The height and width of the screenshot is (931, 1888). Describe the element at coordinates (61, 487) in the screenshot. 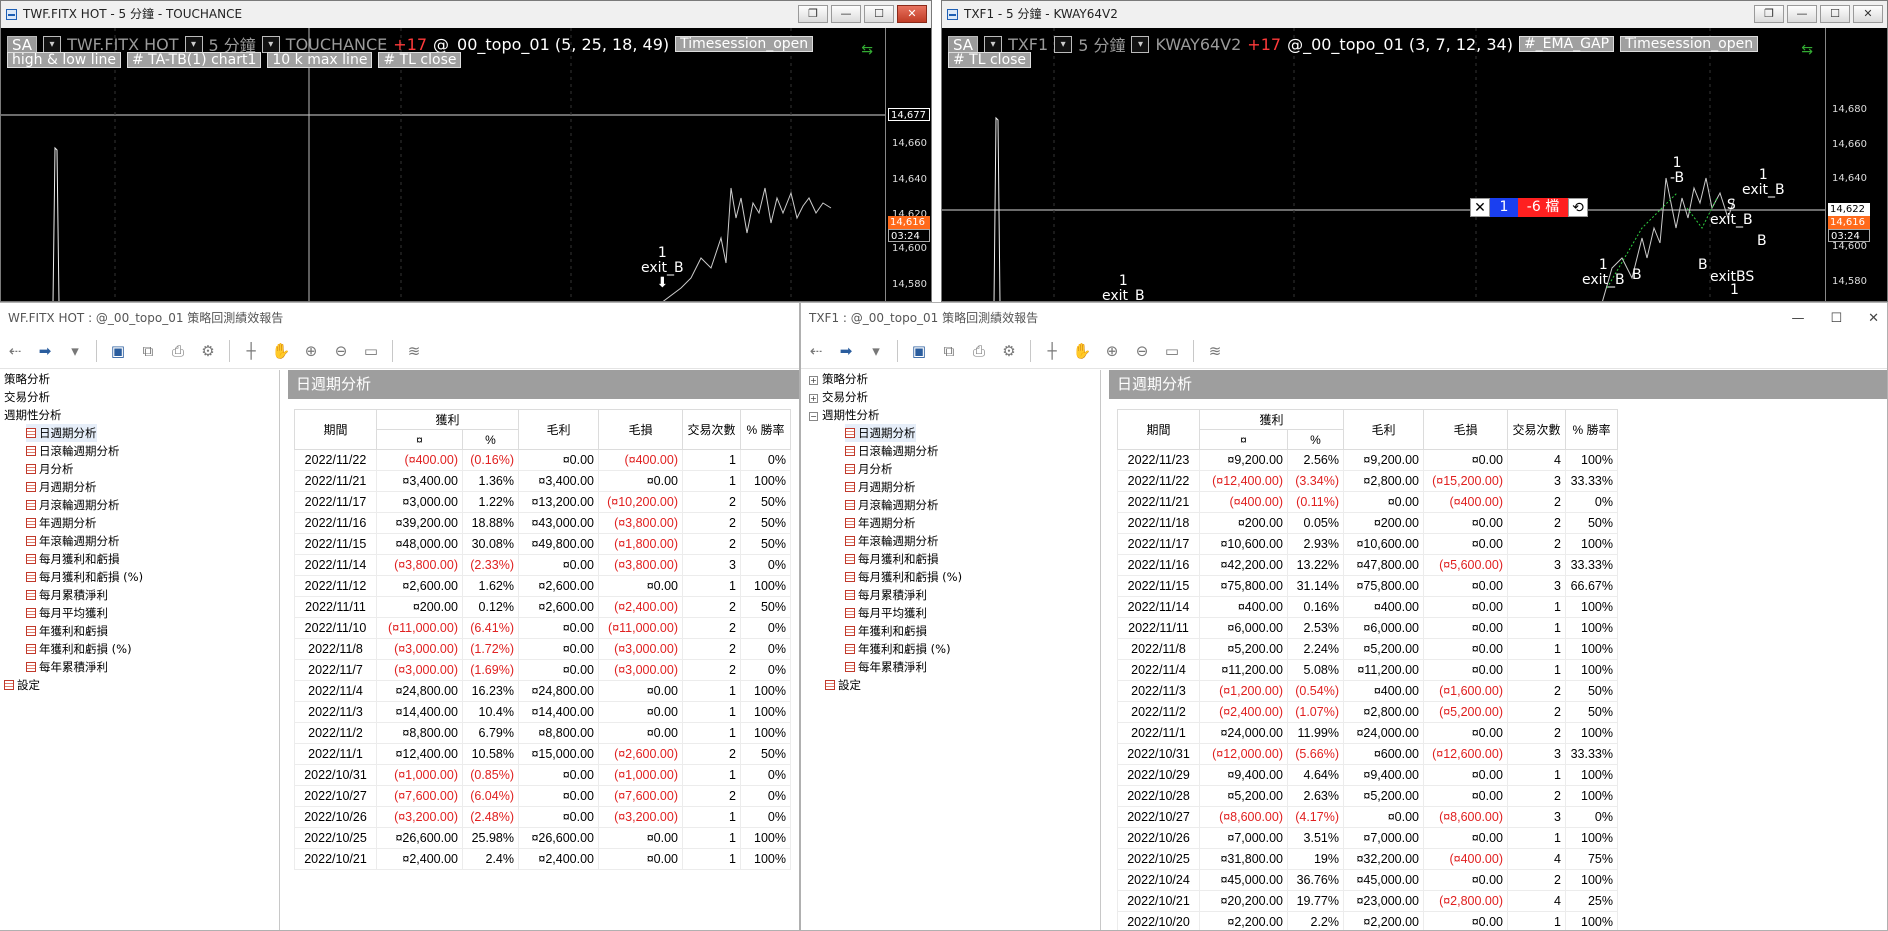

I see `tree-node: 月週期分析` at that location.